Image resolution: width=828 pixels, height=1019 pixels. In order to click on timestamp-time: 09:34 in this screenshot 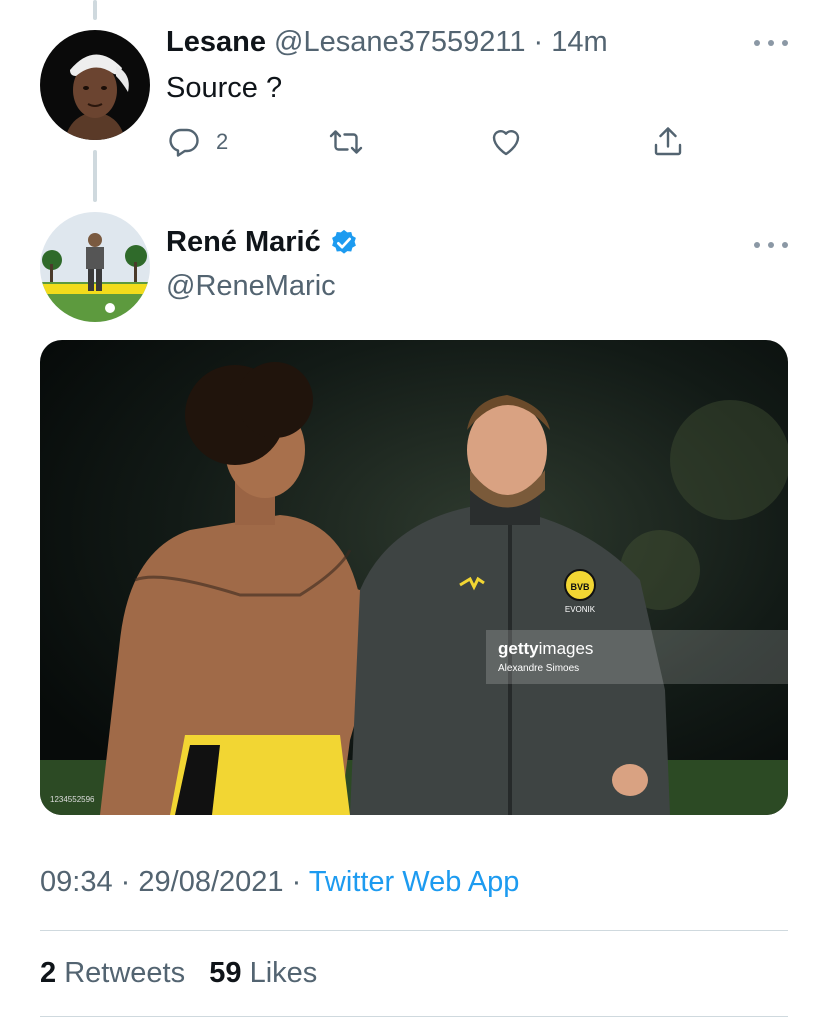, I will do `click(76, 882)`.